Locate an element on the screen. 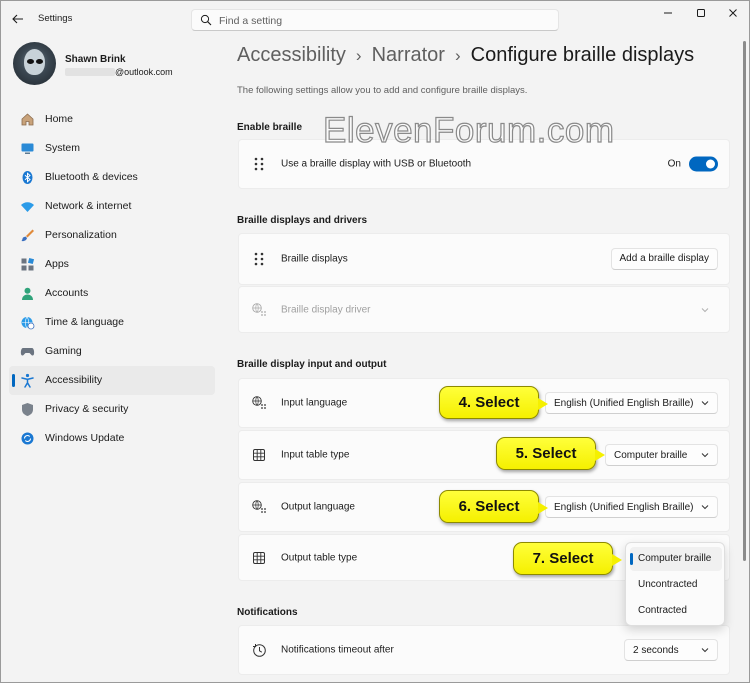 This screenshot has height=683, width=750. sidebar-item-home: Home is located at coordinates (112, 119).